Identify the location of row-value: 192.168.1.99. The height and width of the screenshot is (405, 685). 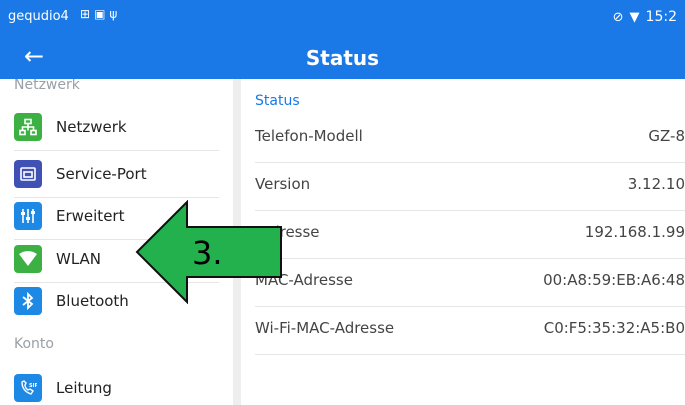
(634, 232).